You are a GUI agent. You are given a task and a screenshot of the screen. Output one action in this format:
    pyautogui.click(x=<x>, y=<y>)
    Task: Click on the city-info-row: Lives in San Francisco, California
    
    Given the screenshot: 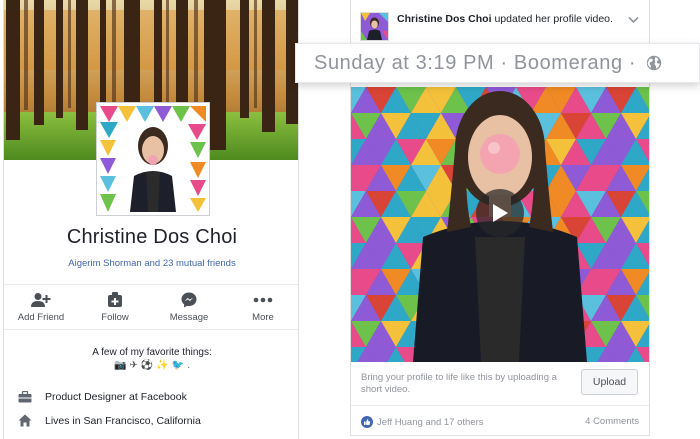 What is the action you would take?
    pyautogui.click(x=109, y=420)
    